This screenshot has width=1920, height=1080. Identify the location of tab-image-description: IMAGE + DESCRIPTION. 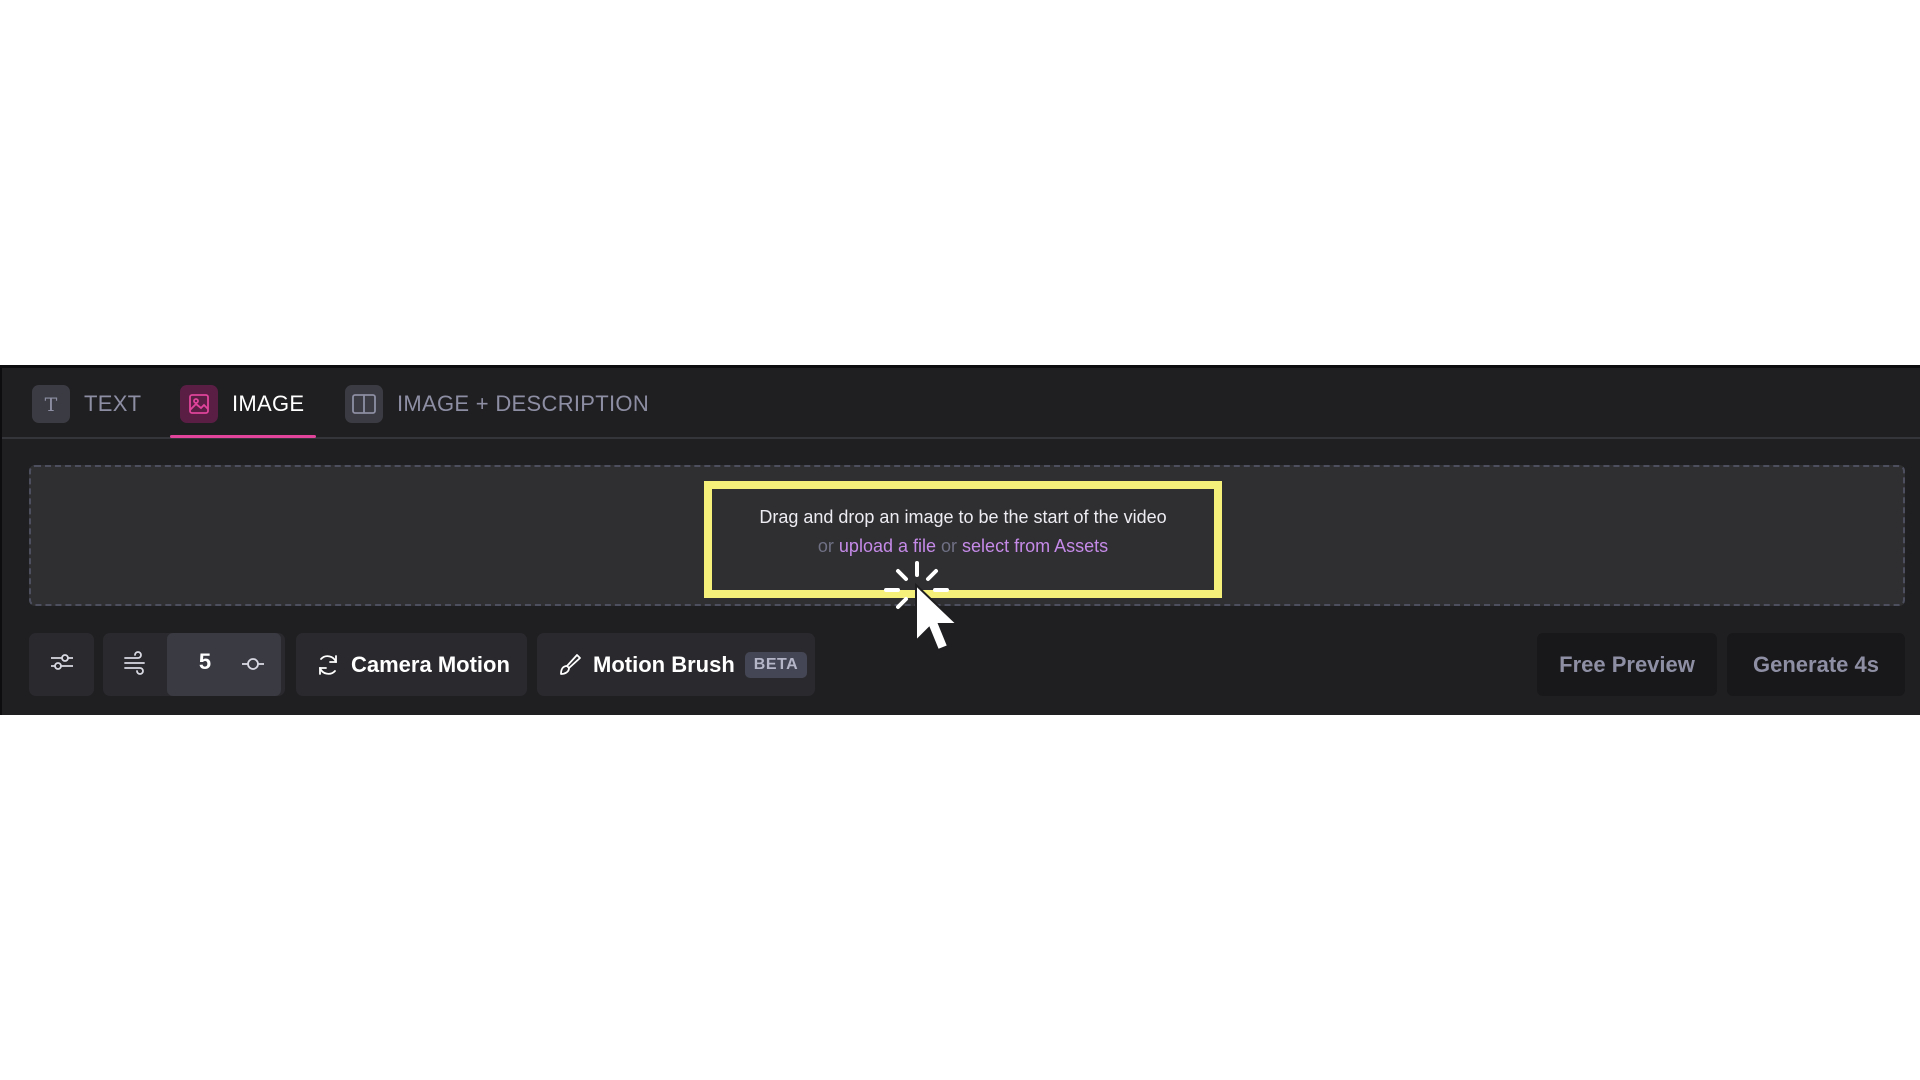
(497, 411).